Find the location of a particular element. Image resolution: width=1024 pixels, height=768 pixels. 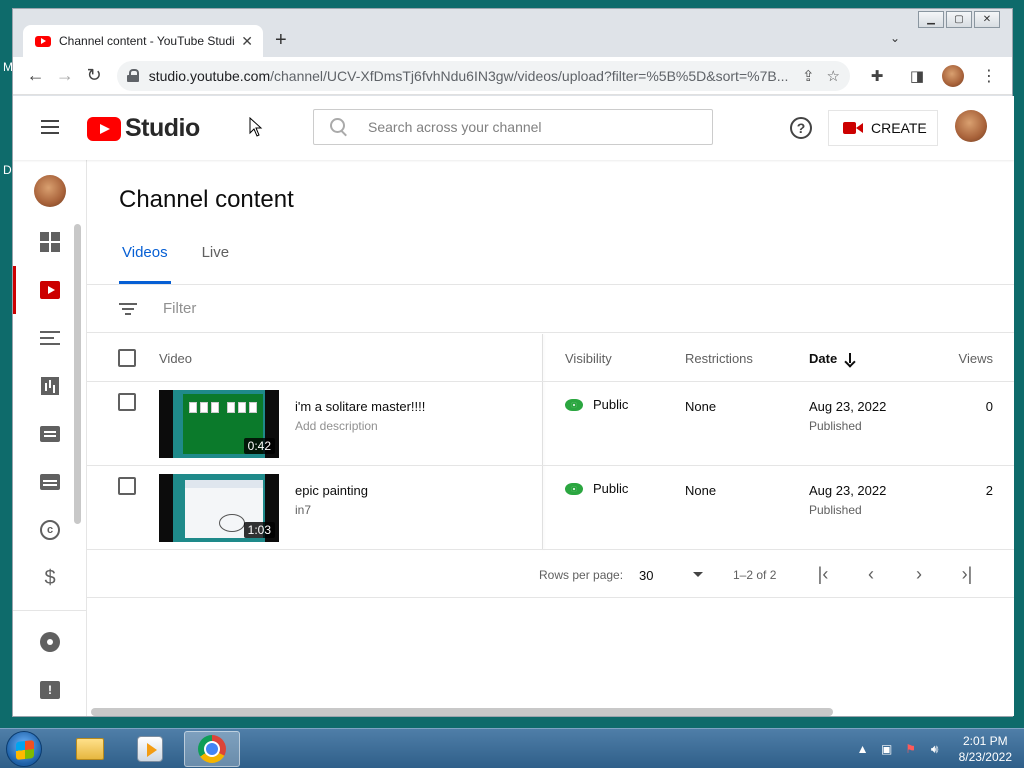

sidebar-item-copyright: c is located at coordinates (50, 530).